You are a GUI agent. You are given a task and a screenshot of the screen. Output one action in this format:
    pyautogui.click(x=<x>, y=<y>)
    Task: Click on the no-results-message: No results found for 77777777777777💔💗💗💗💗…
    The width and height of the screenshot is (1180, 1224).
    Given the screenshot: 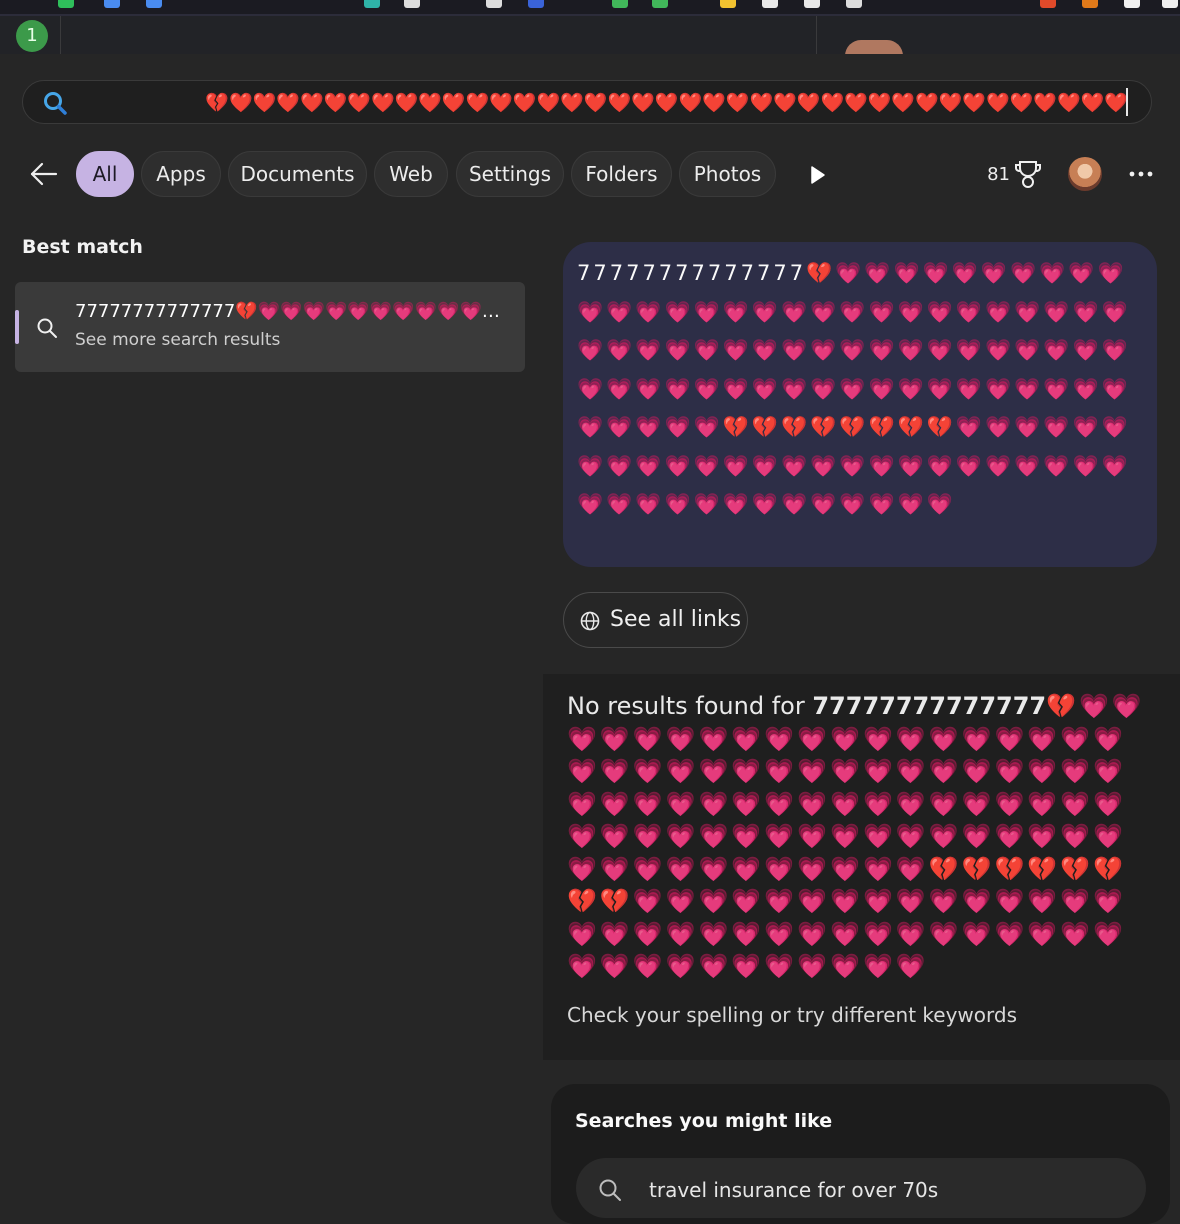 What is the action you would take?
    pyautogui.click(x=861, y=840)
    